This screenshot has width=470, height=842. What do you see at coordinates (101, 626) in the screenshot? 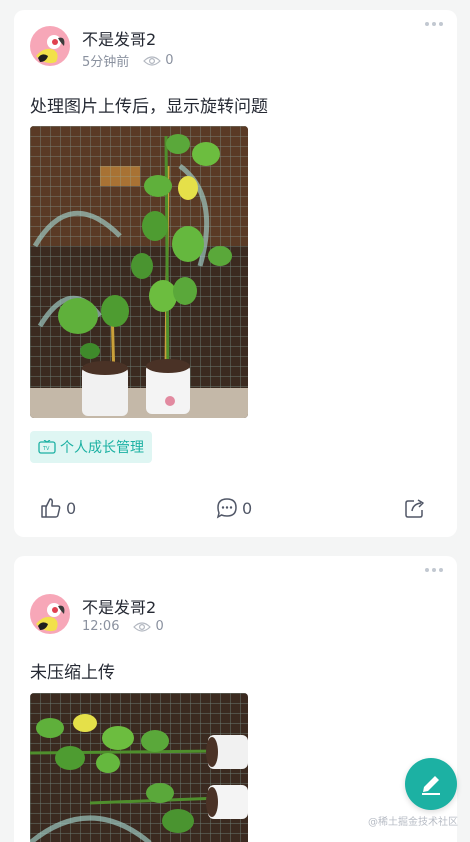
I see `post-time: 12:06` at bounding box center [101, 626].